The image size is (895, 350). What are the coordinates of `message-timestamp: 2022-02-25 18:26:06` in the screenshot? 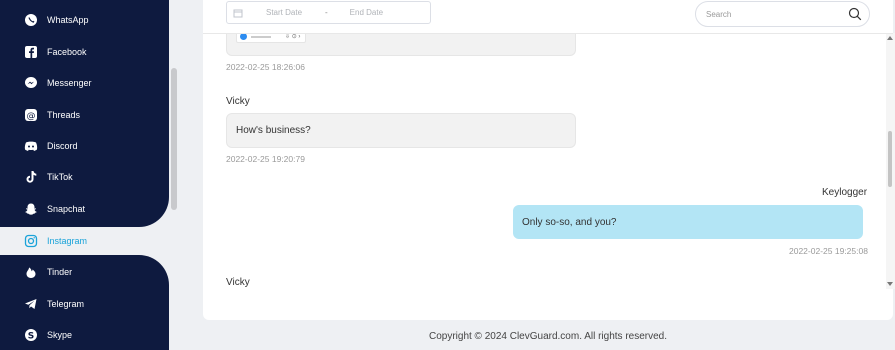 It's located at (265, 67).